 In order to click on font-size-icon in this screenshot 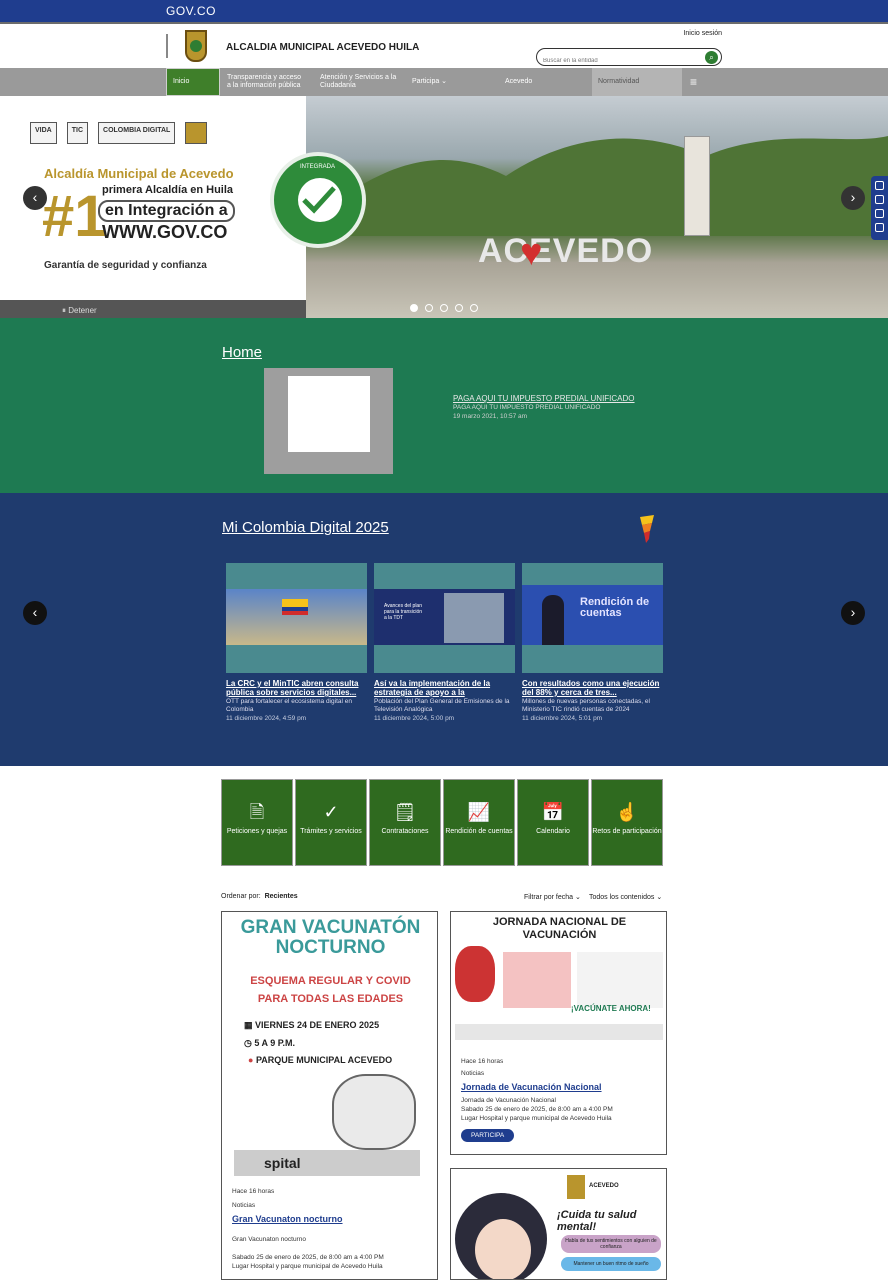, I will do `click(879, 199)`.